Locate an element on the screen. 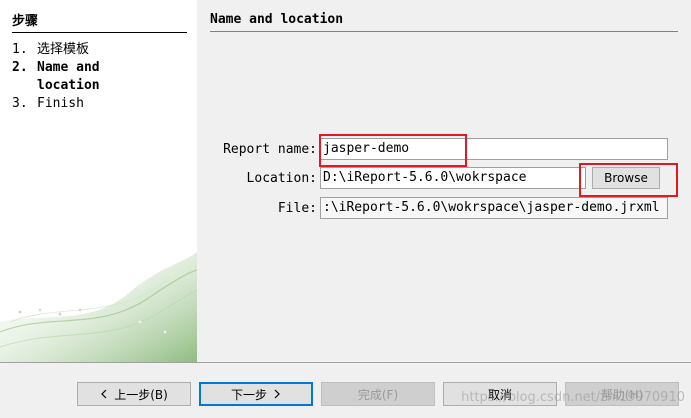 This screenshot has width=691, height=418. finish-button-label: 完成(F) is located at coordinates (378, 394).